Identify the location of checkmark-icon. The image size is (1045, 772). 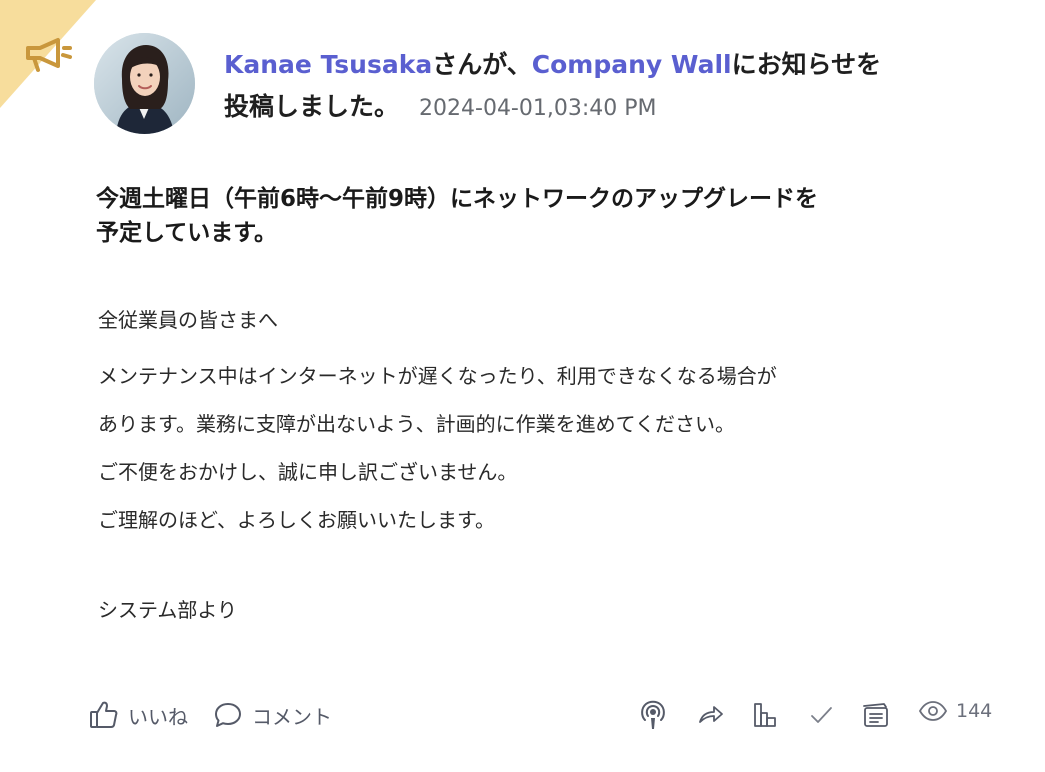
(821, 715).